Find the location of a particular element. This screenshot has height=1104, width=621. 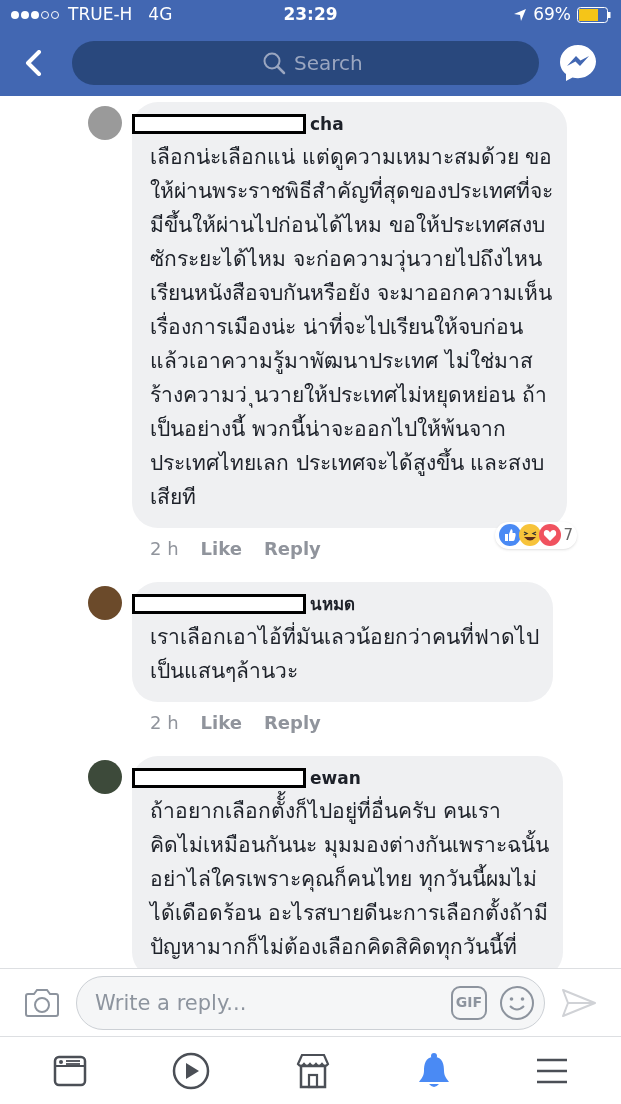

search-field: Search is located at coordinates (305, 63).